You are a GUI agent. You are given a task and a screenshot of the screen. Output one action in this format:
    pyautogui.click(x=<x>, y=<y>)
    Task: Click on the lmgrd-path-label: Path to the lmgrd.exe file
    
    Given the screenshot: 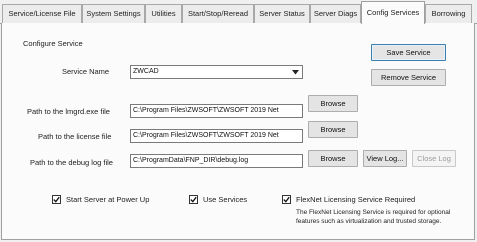 What is the action you would take?
    pyautogui.click(x=68, y=111)
    